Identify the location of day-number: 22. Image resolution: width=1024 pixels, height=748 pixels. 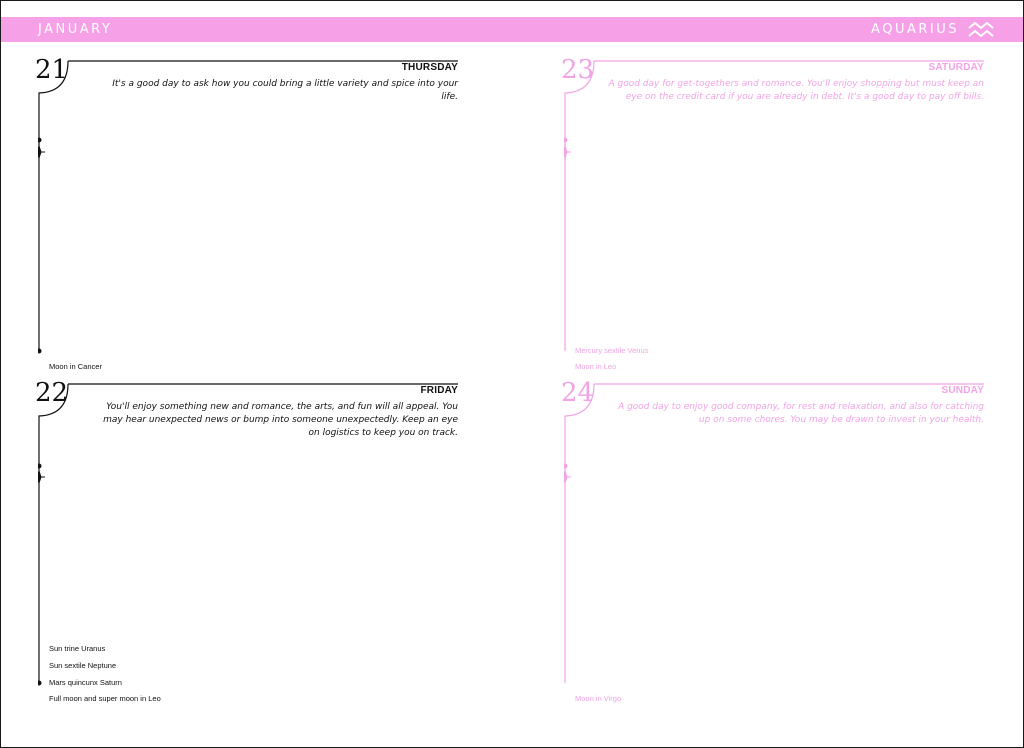
(52, 393).